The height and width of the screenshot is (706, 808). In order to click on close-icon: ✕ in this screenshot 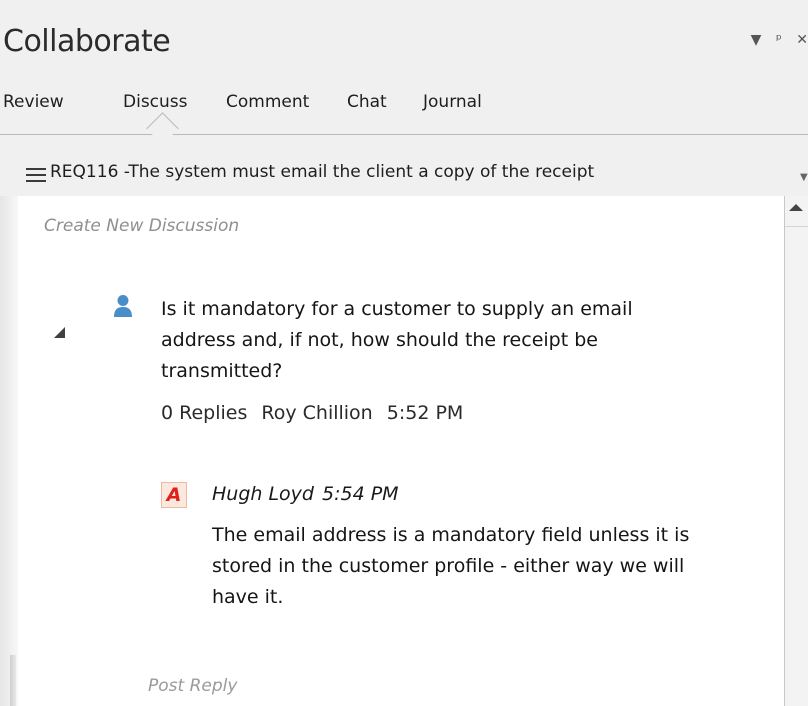, I will do `click(802, 40)`.